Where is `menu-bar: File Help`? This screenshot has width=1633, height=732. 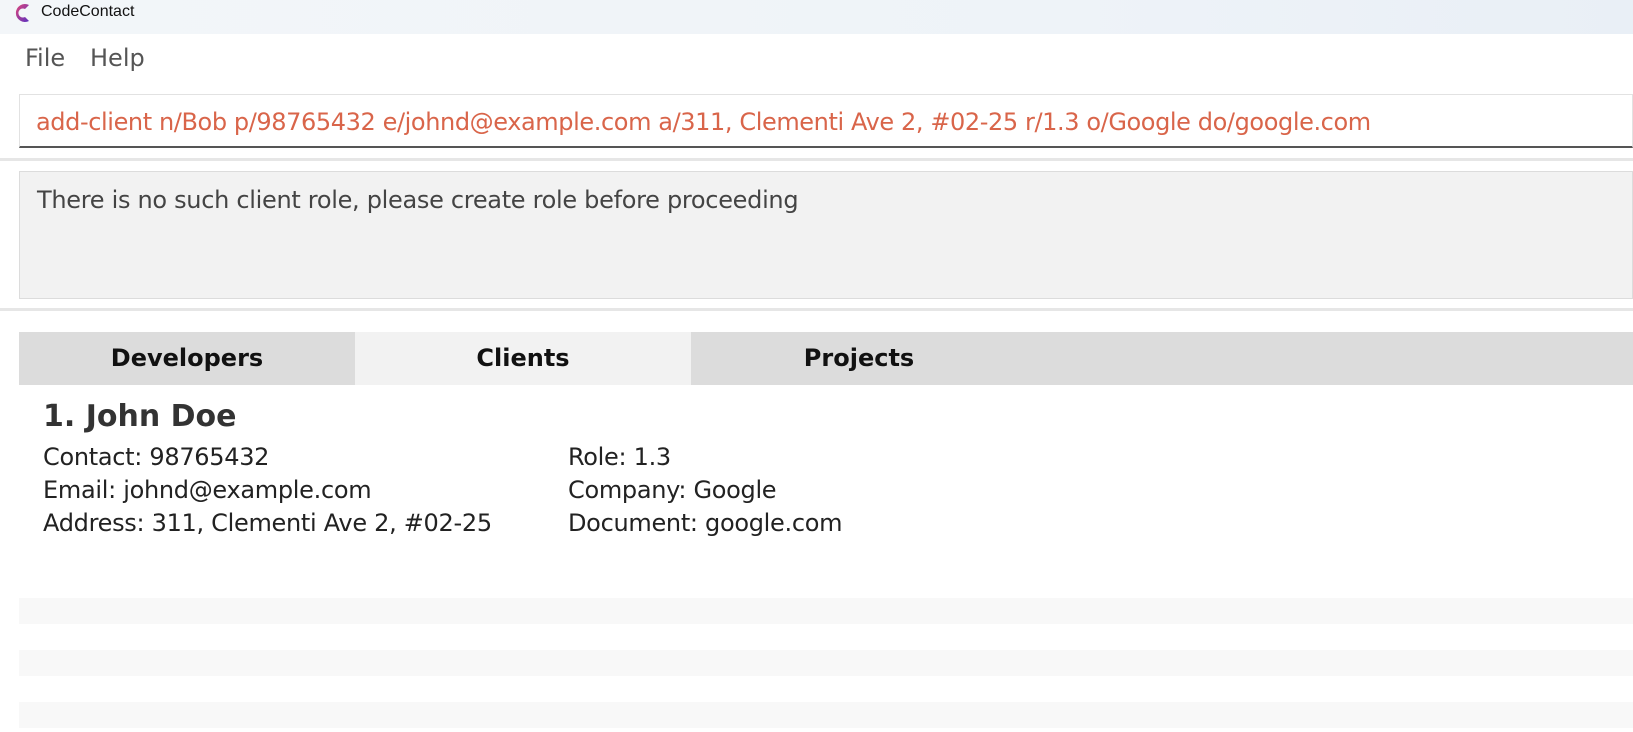
menu-bar: File Help is located at coordinates (816, 61).